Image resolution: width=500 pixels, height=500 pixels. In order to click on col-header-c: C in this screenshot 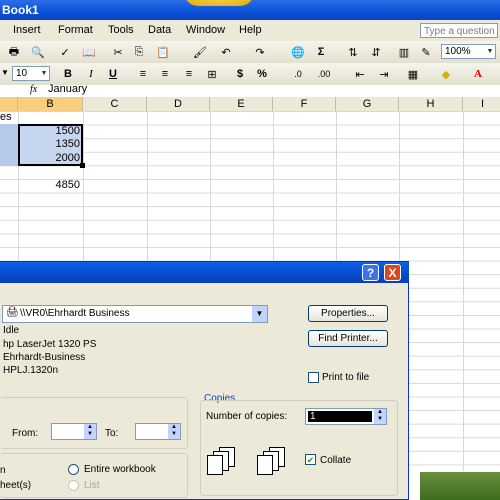, I will do `click(115, 104)`.